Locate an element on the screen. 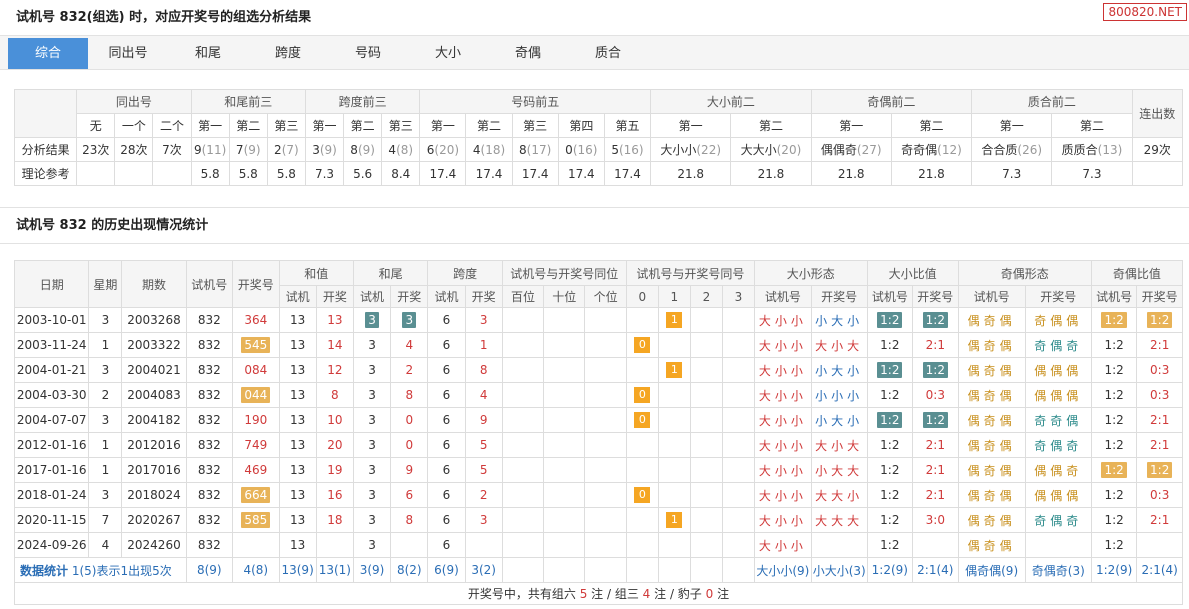  tab-6: 奇偶 is located at coordinates (528, 53).